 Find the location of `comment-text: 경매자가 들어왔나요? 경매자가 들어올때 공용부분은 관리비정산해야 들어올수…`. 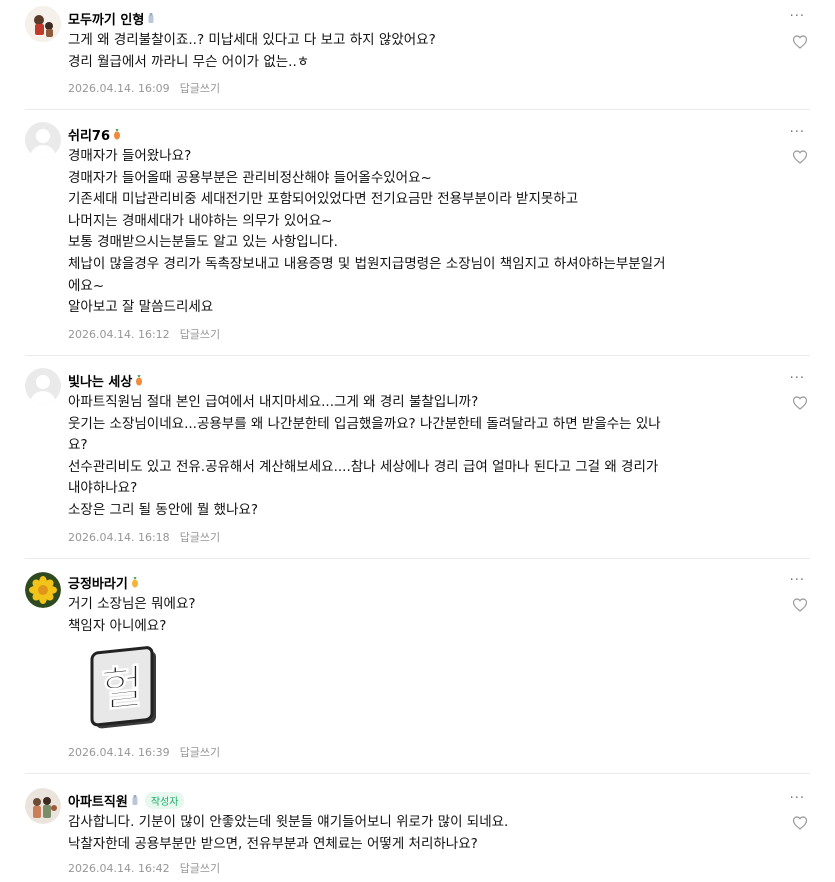

comment-text: 경매자가 들어왔나요? 경매자가 들어올때 공용부분은 관리비정산해야 들어올수… is located at coordinates (367, 232).